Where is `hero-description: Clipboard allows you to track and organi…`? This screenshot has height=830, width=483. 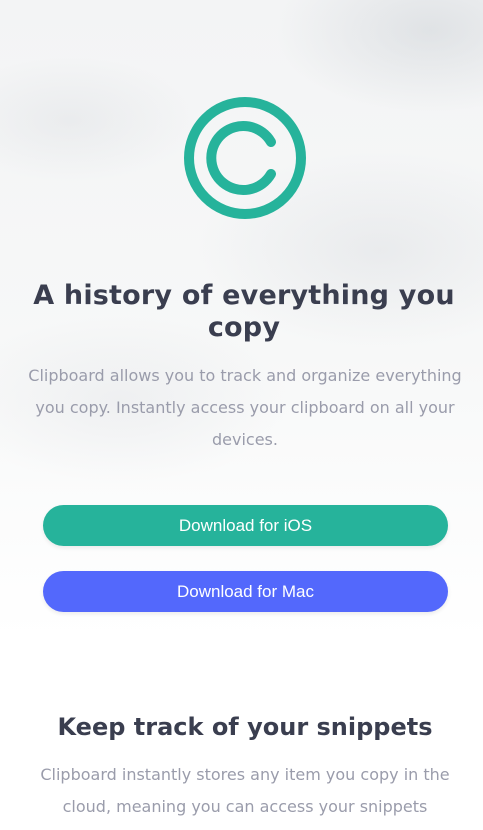 hero-description: Clipboard allows you to track and organi… is located at coordinates (245, 407).